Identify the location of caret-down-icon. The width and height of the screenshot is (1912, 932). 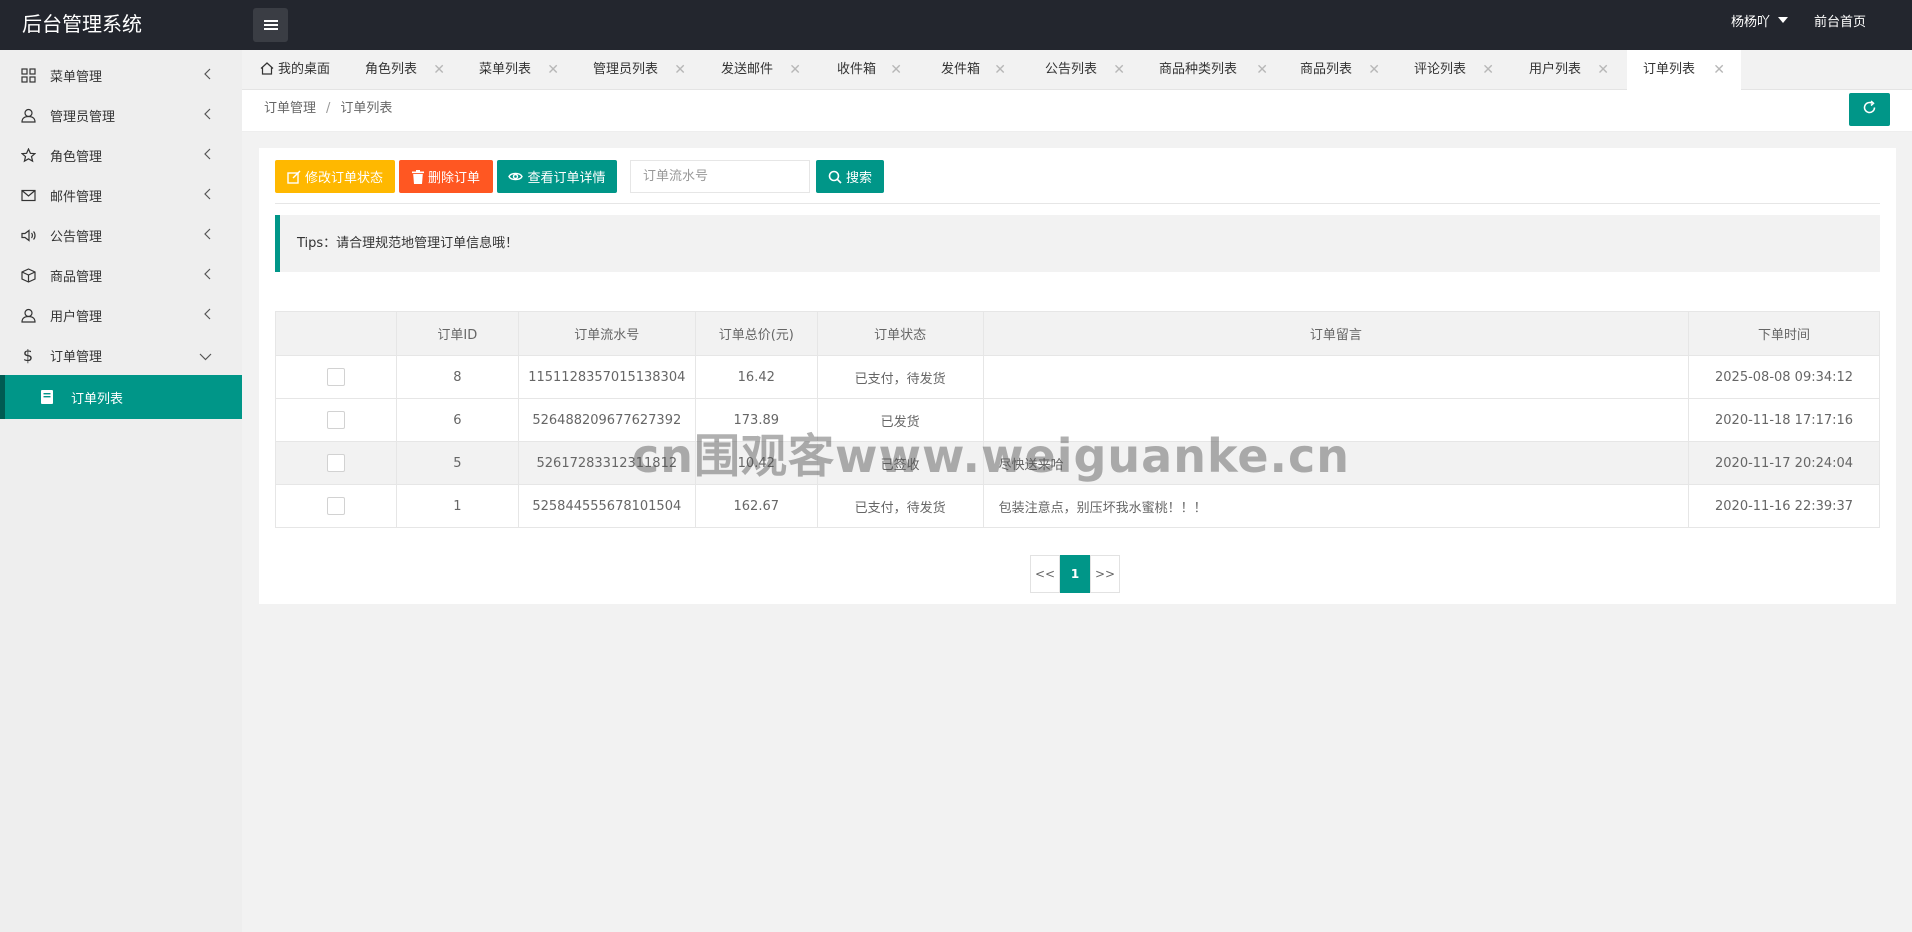
(1783, 20).